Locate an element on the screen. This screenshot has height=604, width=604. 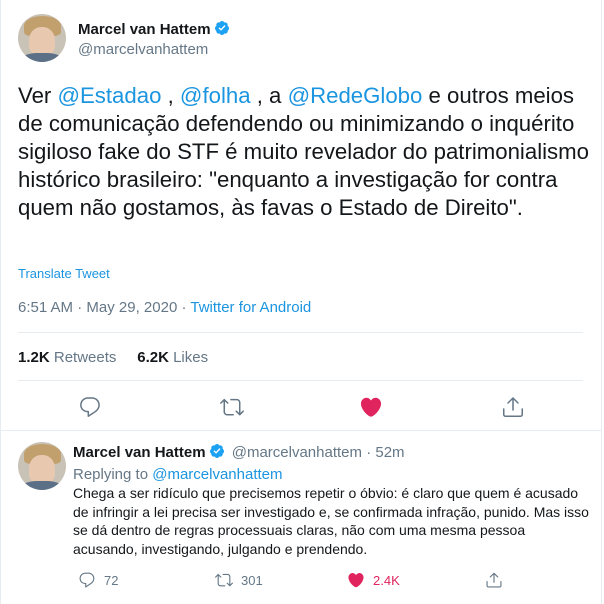
tweet-date: May 29, 2020 is located at coordinates (131, 307).